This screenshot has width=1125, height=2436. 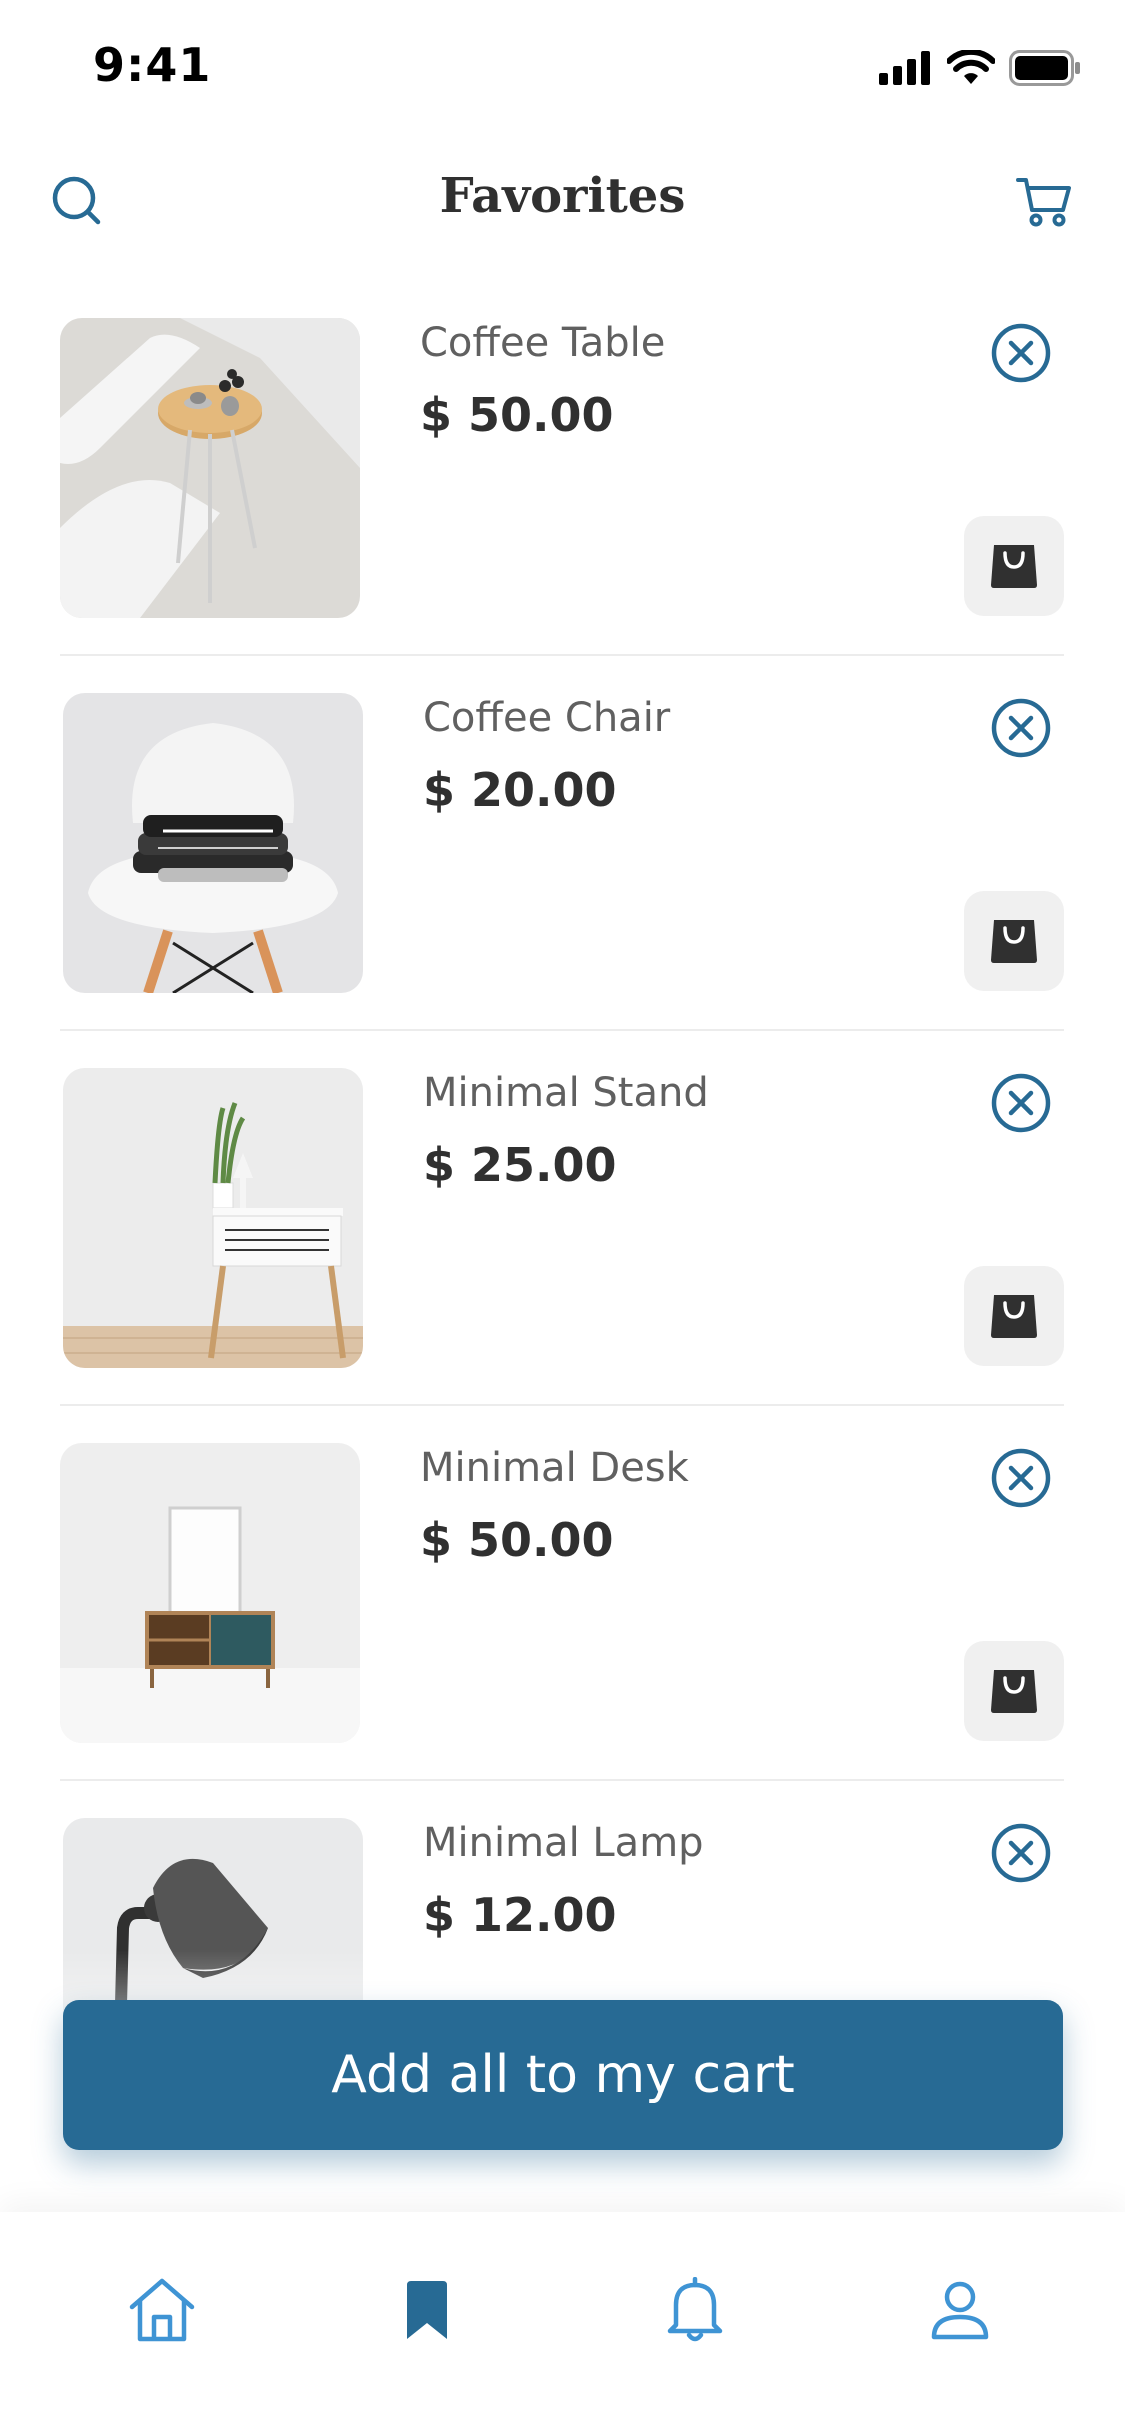 I want to click on status-bar: 9:41, so click(x=562, y=70).